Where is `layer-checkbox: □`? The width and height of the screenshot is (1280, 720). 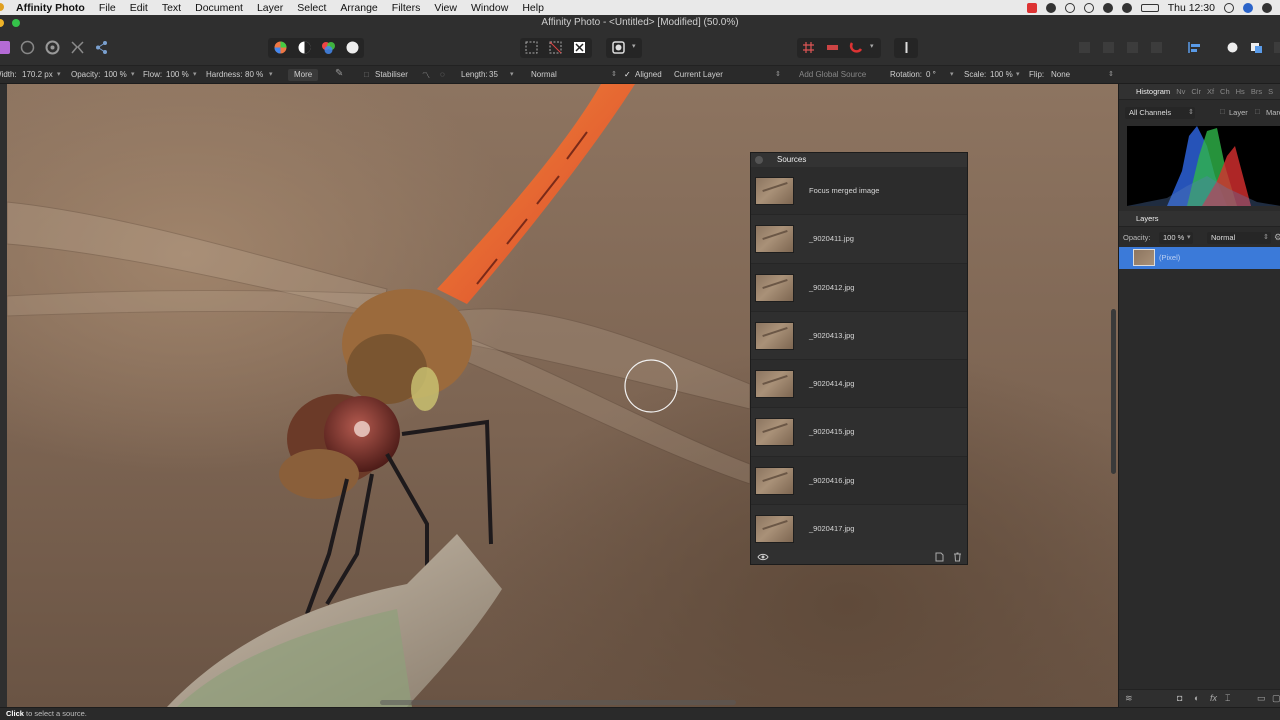 layer-checkbox: □ is located at coordinates (1222, 111).